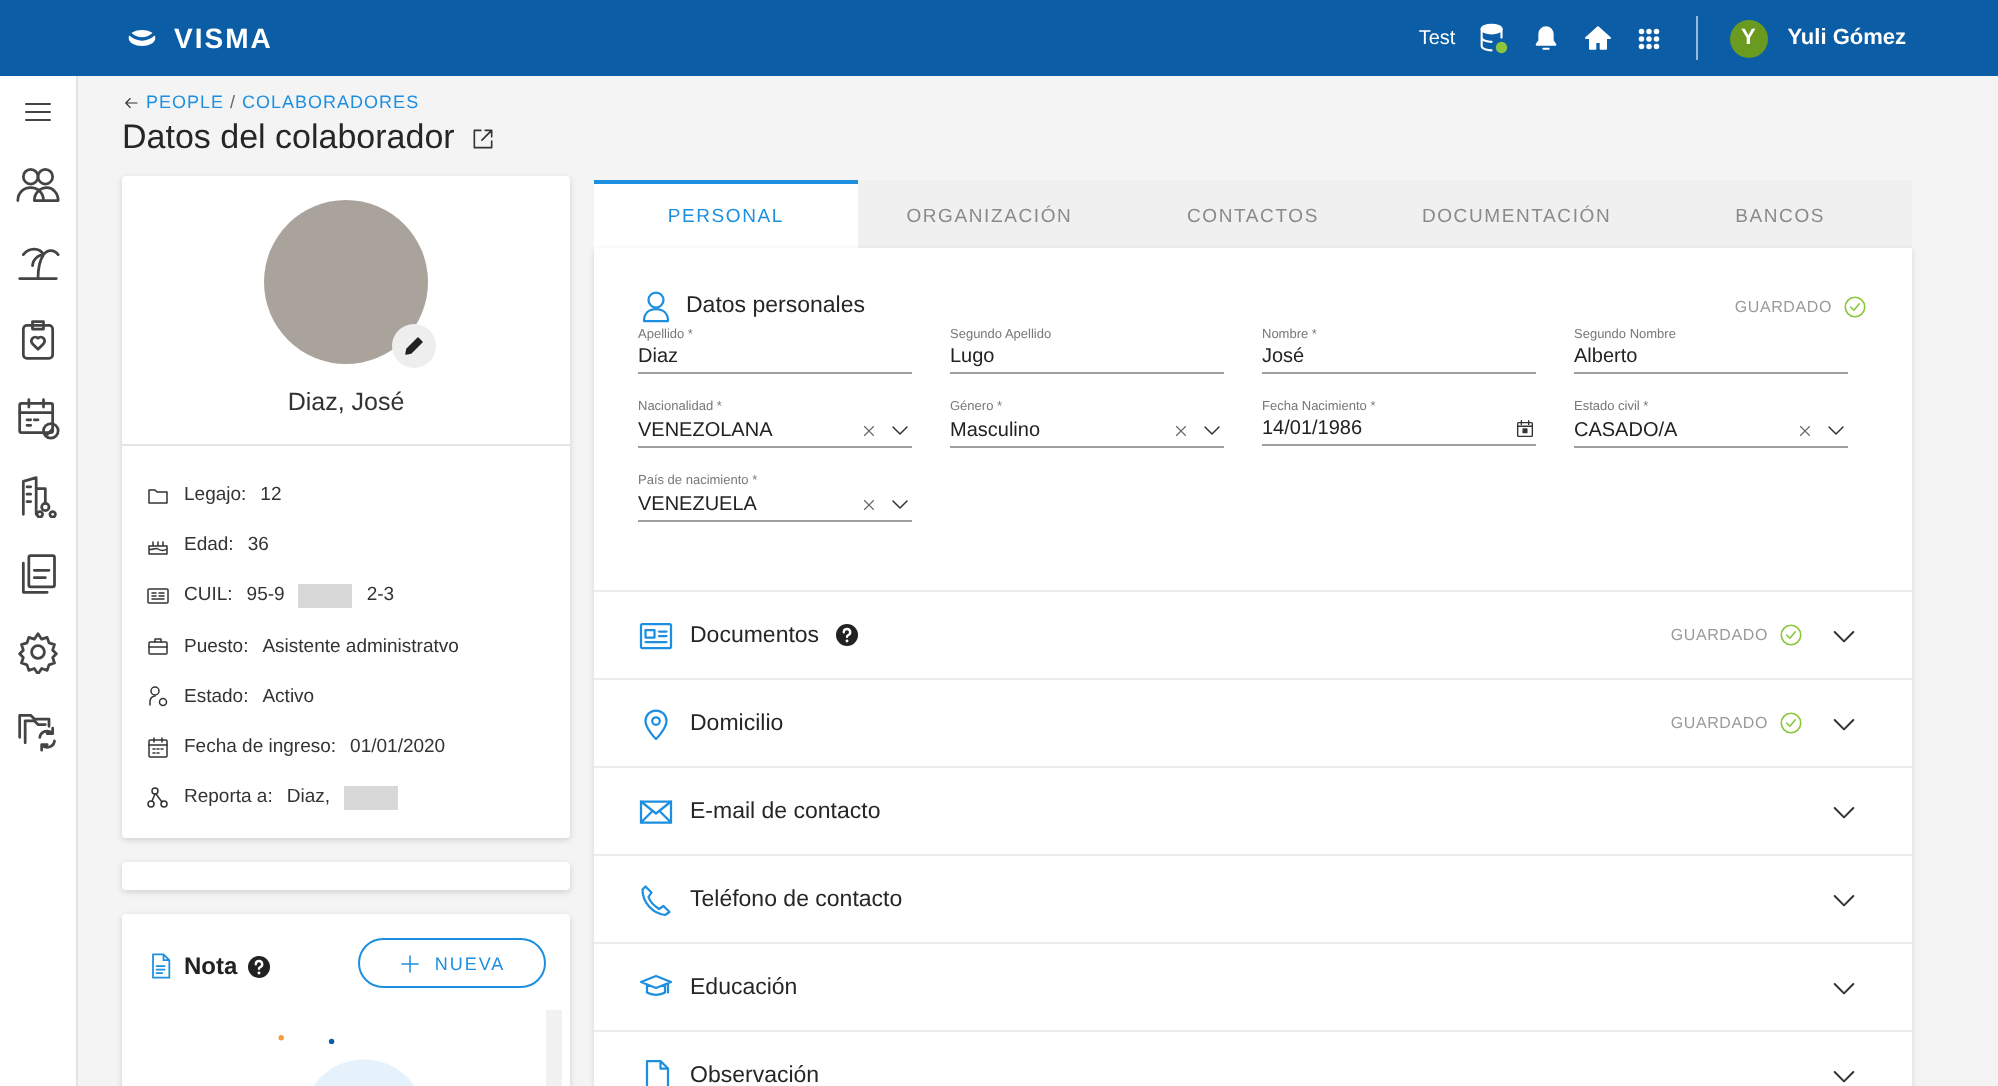 This screenshot has height=1086, width=1998. What do you see at coordinates (796, 899) in the screenshot?
I see `section-title: Teléfono de contacto` at bounding box center [796, 899].